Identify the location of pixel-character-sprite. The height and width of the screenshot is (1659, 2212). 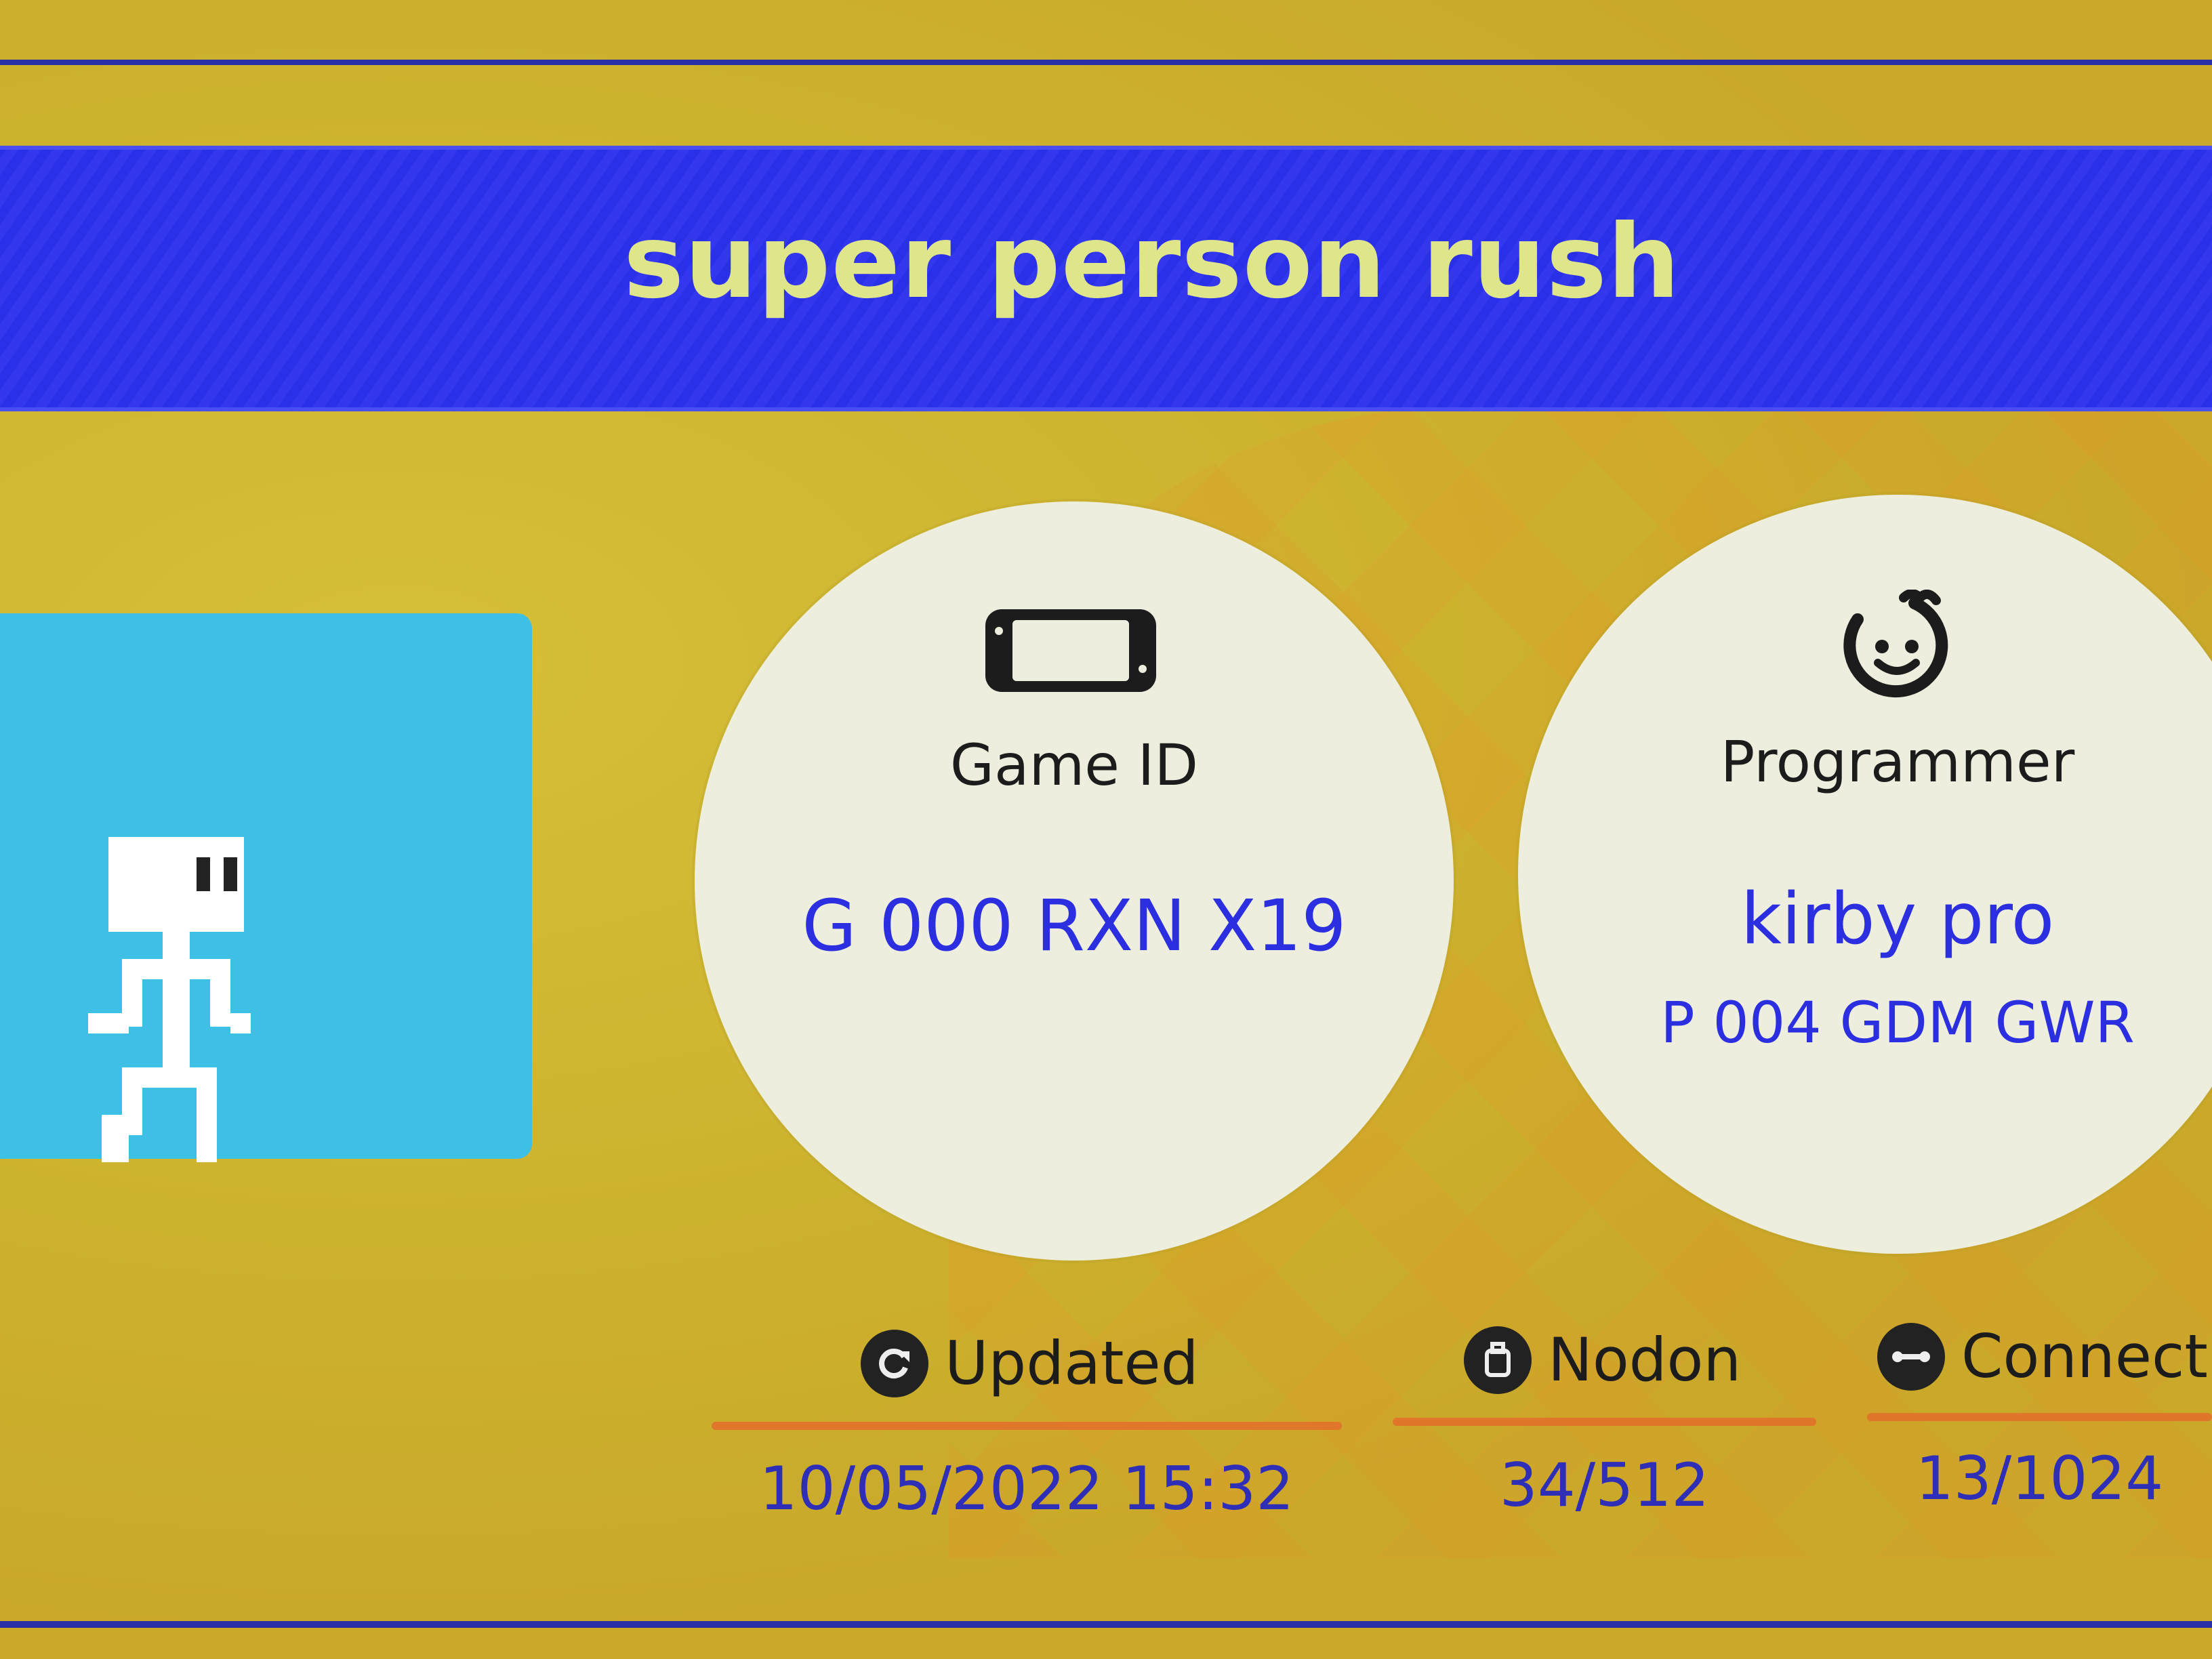
(169, 1000).